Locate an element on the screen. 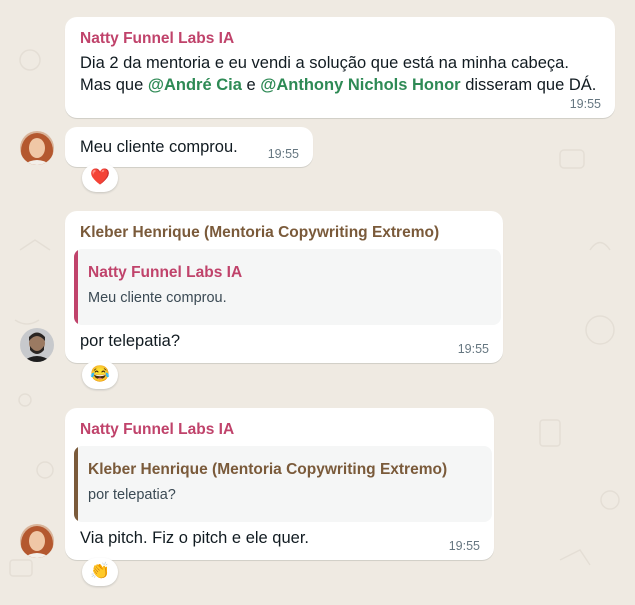 The width and height of the screenshot is (635, 605). laughing-emoji-icon: 😂 is located at coordinates (100, 374).